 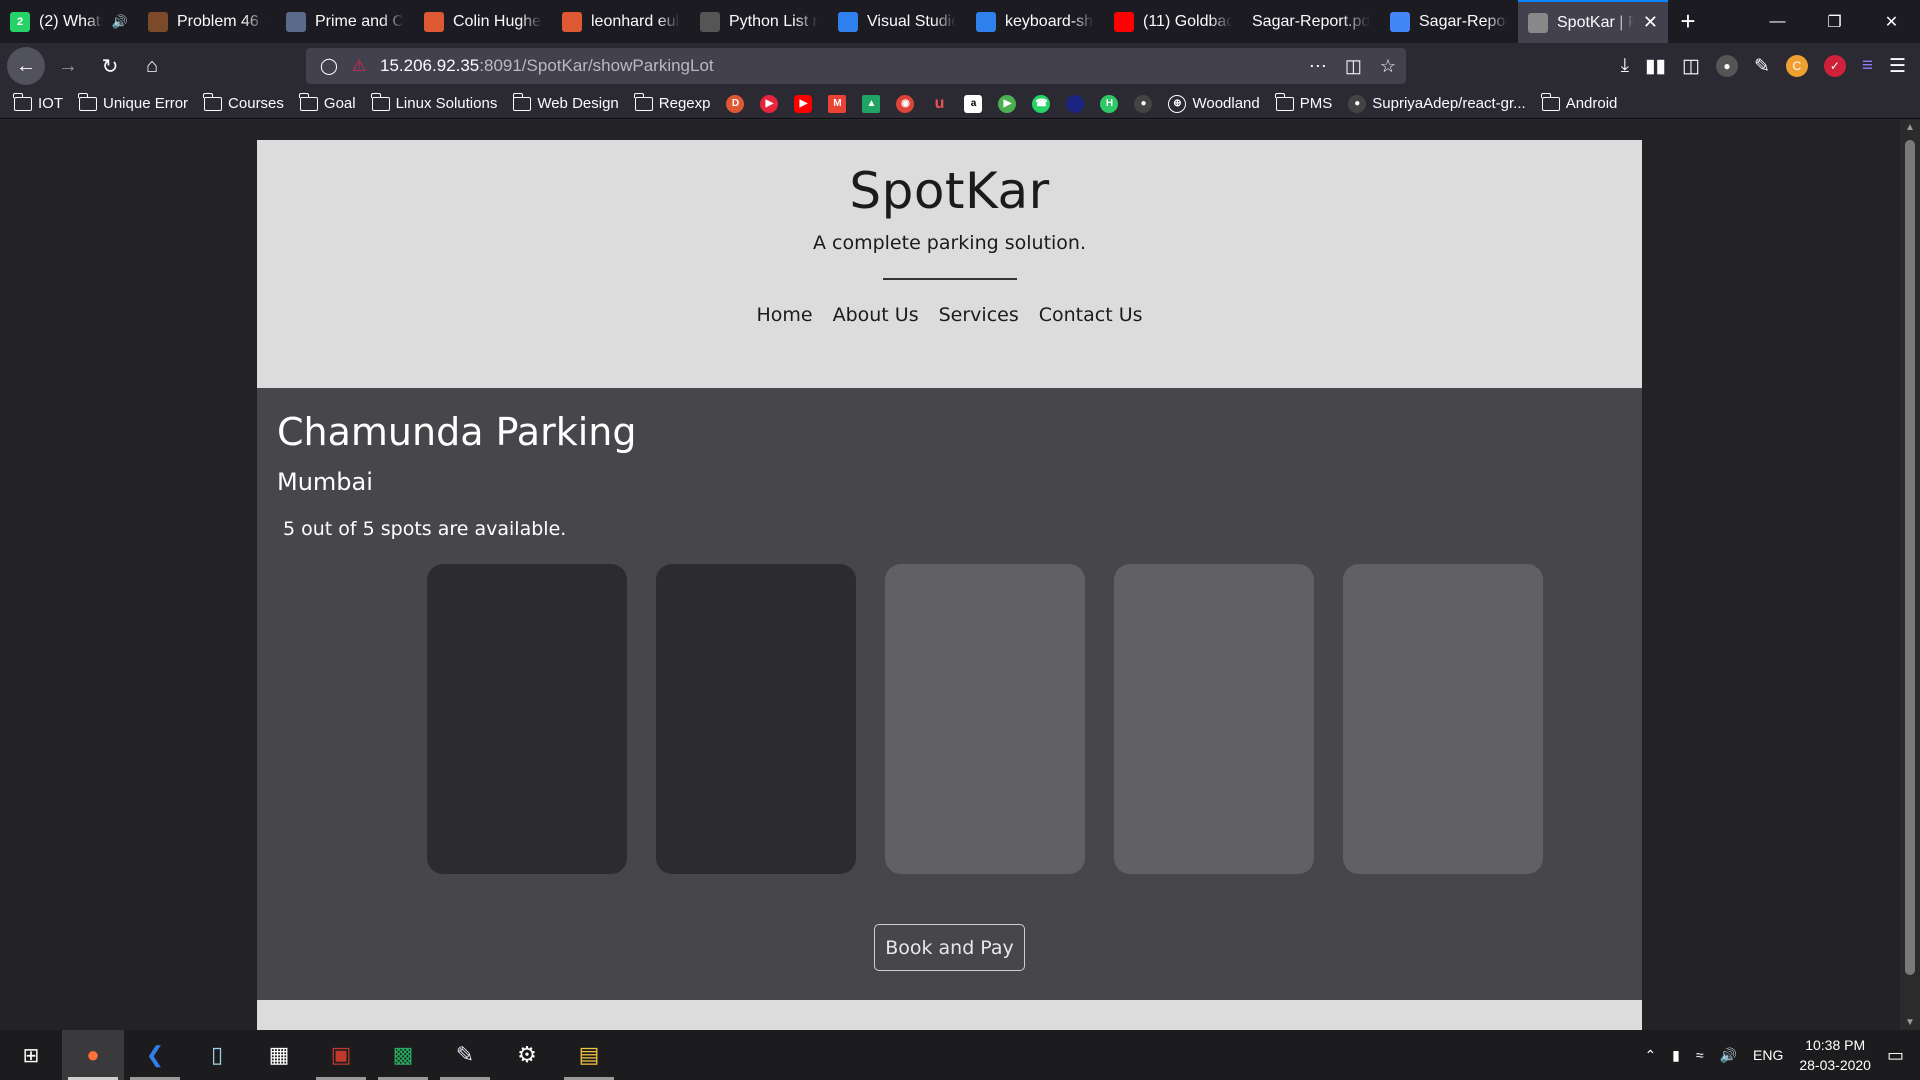 I want to click on bookmark-blue, so click(x=1075, y=103).